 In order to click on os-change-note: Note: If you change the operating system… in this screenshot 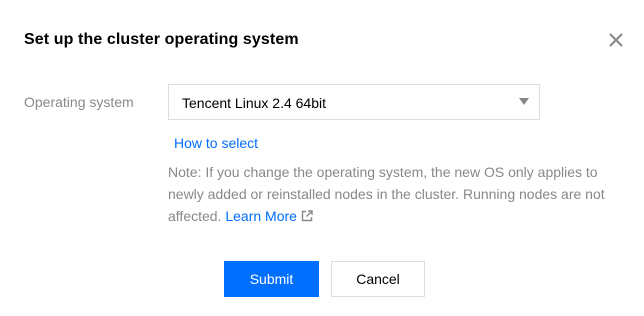, I will do `click(388, 194)`.